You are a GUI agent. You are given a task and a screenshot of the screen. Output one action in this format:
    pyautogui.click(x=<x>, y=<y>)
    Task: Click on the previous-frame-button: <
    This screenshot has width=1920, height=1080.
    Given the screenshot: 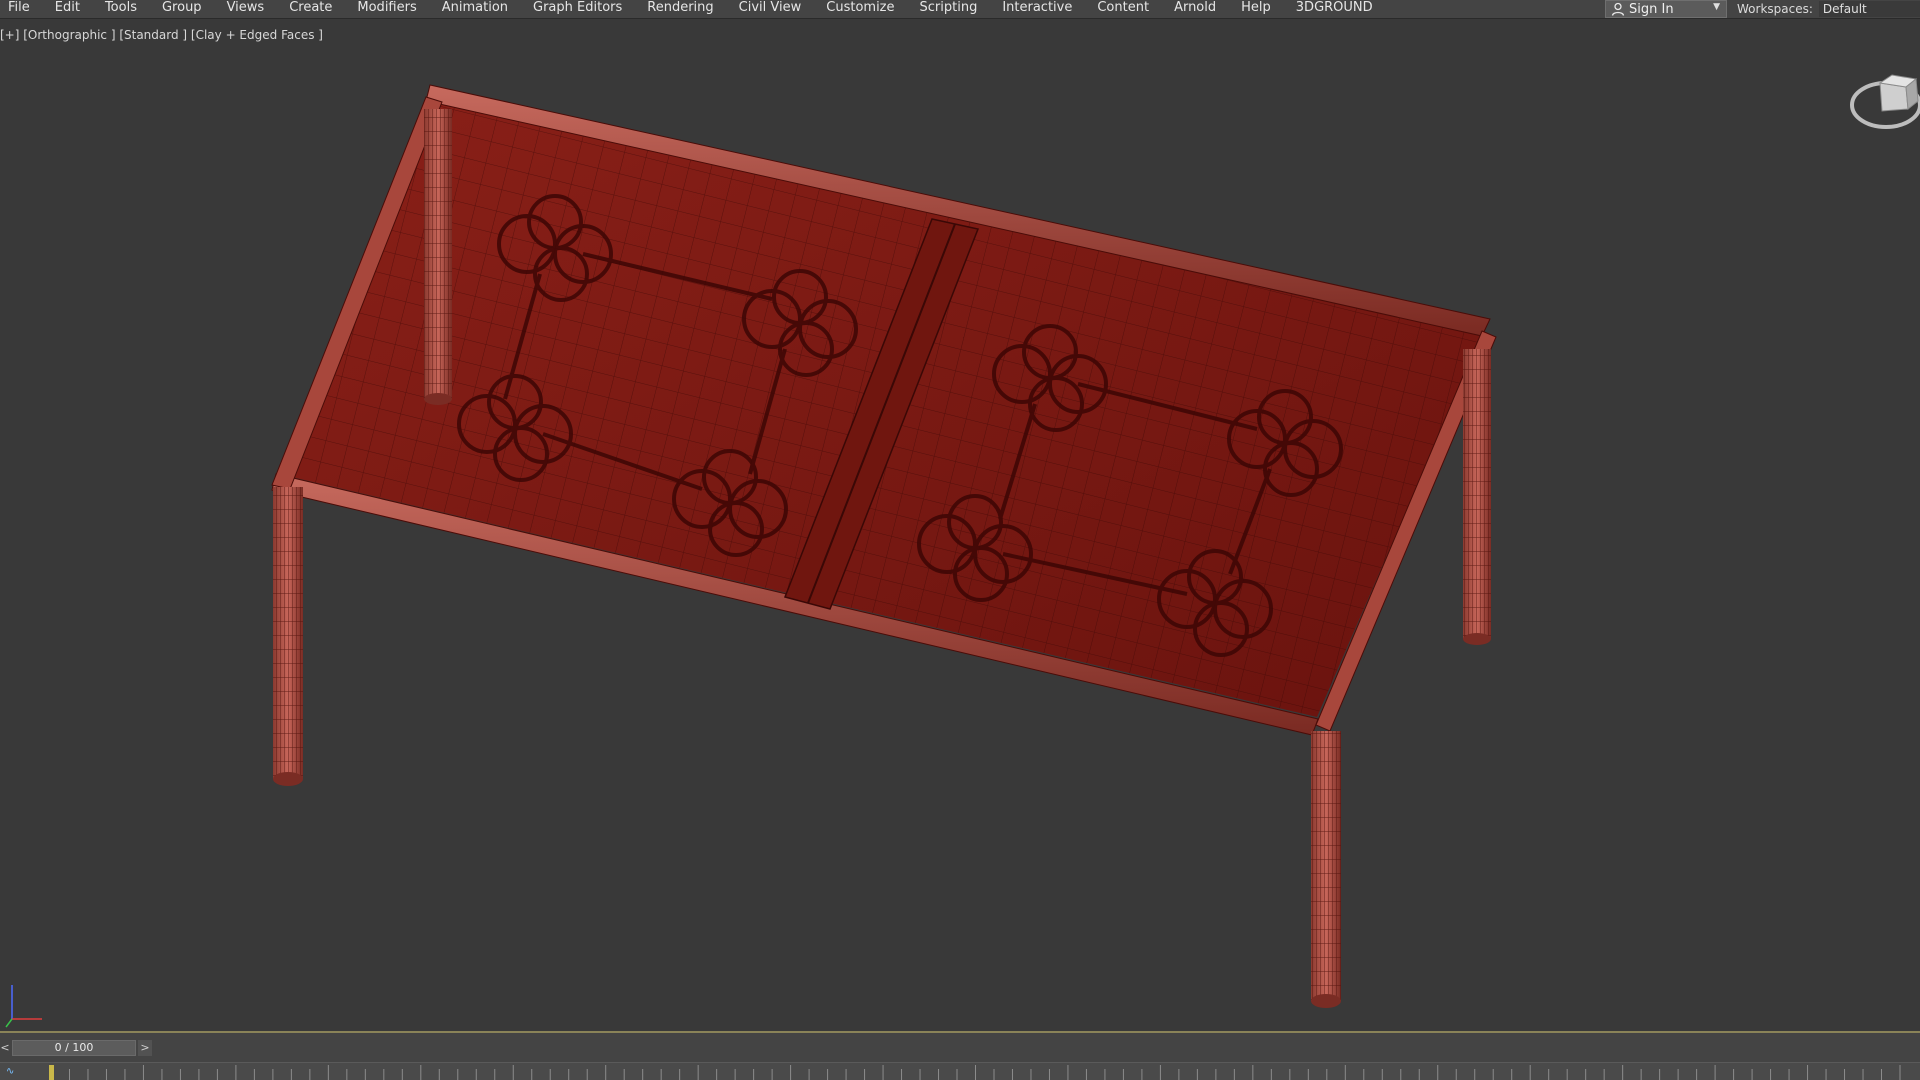 What is the action you would take?
    pyautogui.click(x=5, y=1048)
    